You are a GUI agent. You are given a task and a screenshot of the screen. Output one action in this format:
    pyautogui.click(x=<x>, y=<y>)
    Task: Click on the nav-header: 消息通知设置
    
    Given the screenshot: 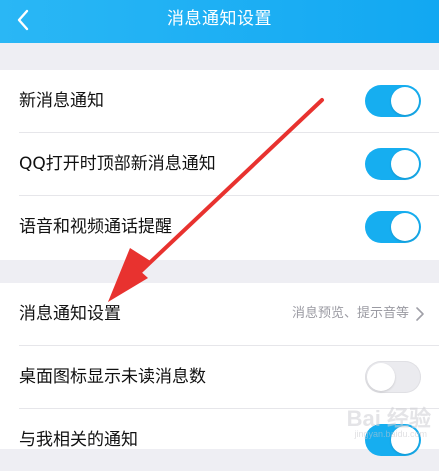 What is the action you would take?
    pyautogui.click(x=219, y=21)
    